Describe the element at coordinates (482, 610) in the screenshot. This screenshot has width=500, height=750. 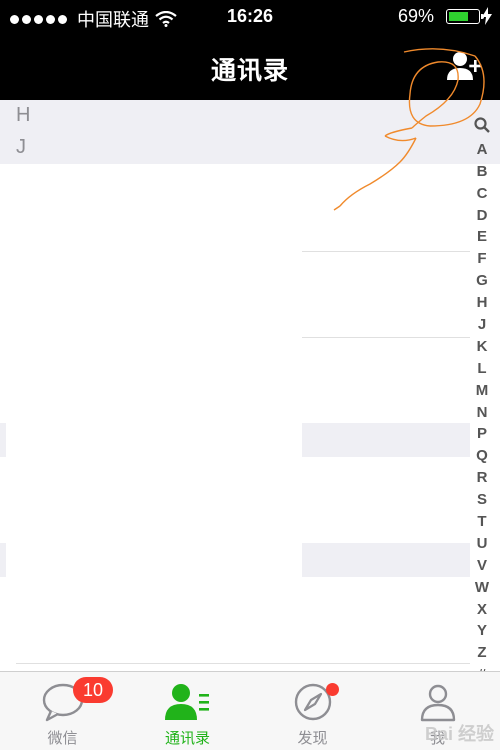
I see `index-letter: X` at that location.